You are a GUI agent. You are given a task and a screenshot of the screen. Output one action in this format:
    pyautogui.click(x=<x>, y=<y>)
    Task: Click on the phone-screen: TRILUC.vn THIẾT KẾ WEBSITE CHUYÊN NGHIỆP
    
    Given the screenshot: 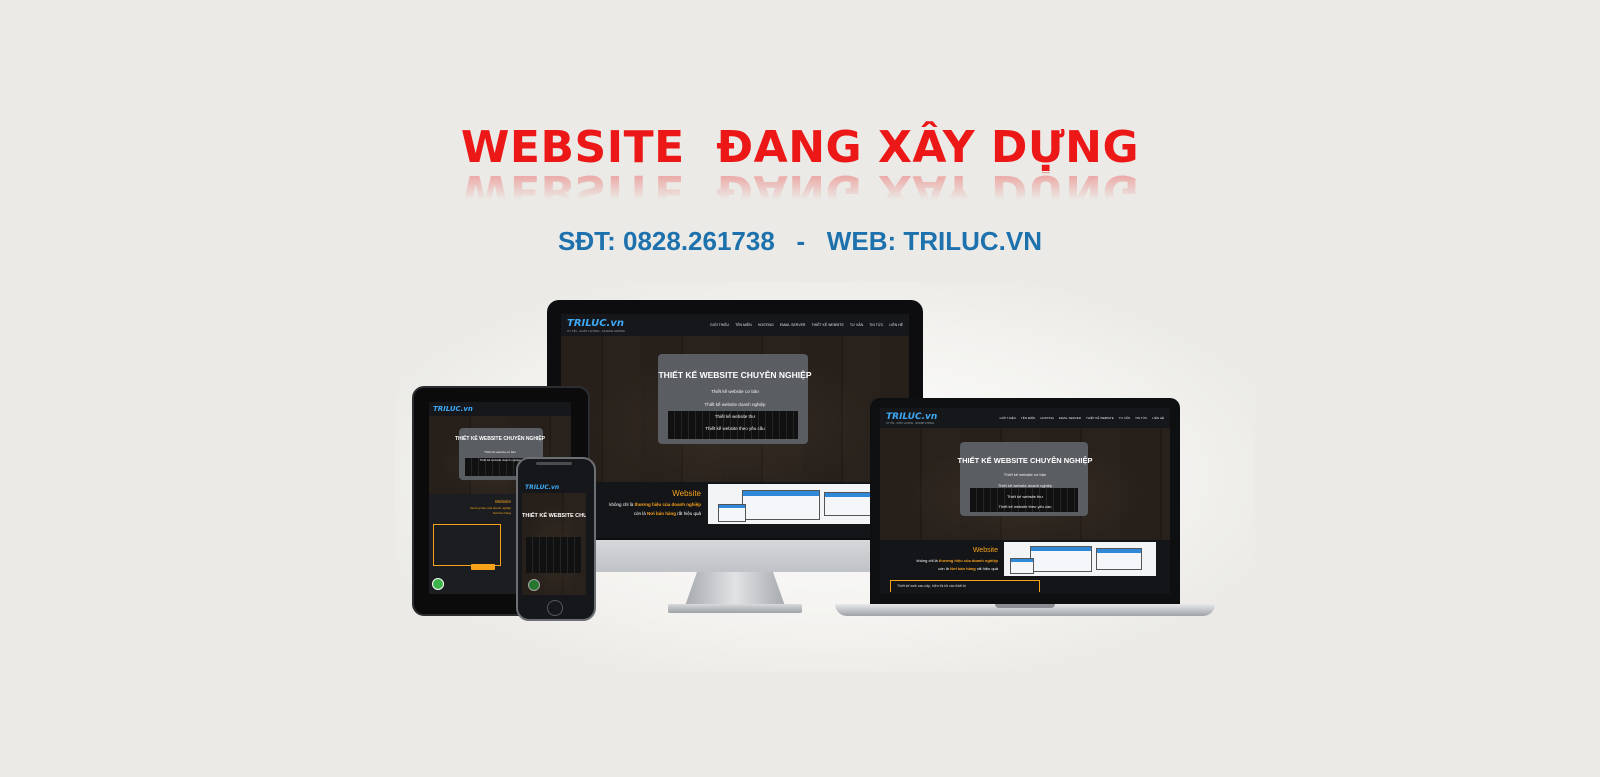 What is the action you would take?
    pyautogui.click(x=554, y=538)
    